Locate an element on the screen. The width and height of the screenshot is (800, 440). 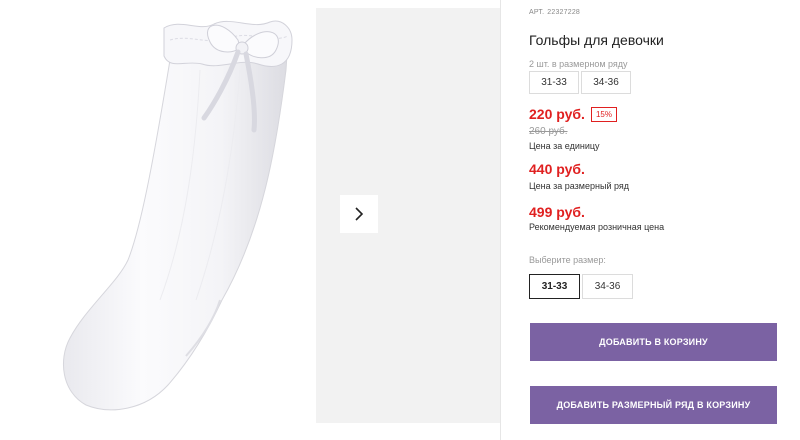
pack-price-caption: Цена за размерный ряд is located at coordinates (579, 186).